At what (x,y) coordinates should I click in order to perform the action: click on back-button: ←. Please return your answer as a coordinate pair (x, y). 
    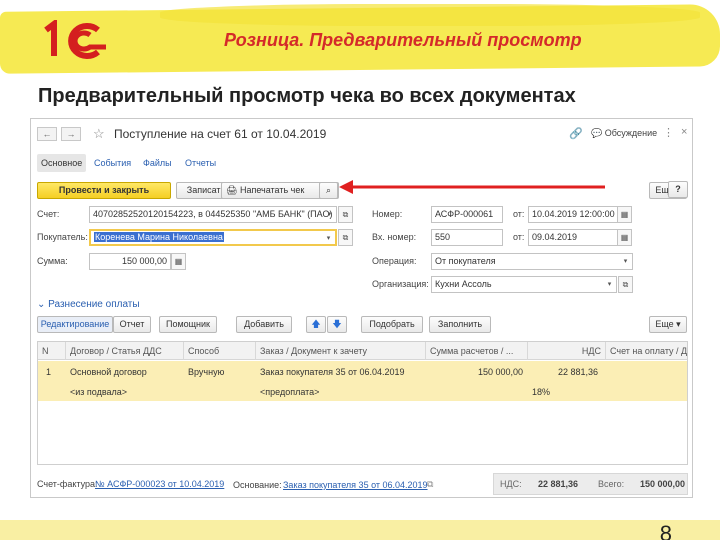
    Looking at the image, I should click on (47, 134).